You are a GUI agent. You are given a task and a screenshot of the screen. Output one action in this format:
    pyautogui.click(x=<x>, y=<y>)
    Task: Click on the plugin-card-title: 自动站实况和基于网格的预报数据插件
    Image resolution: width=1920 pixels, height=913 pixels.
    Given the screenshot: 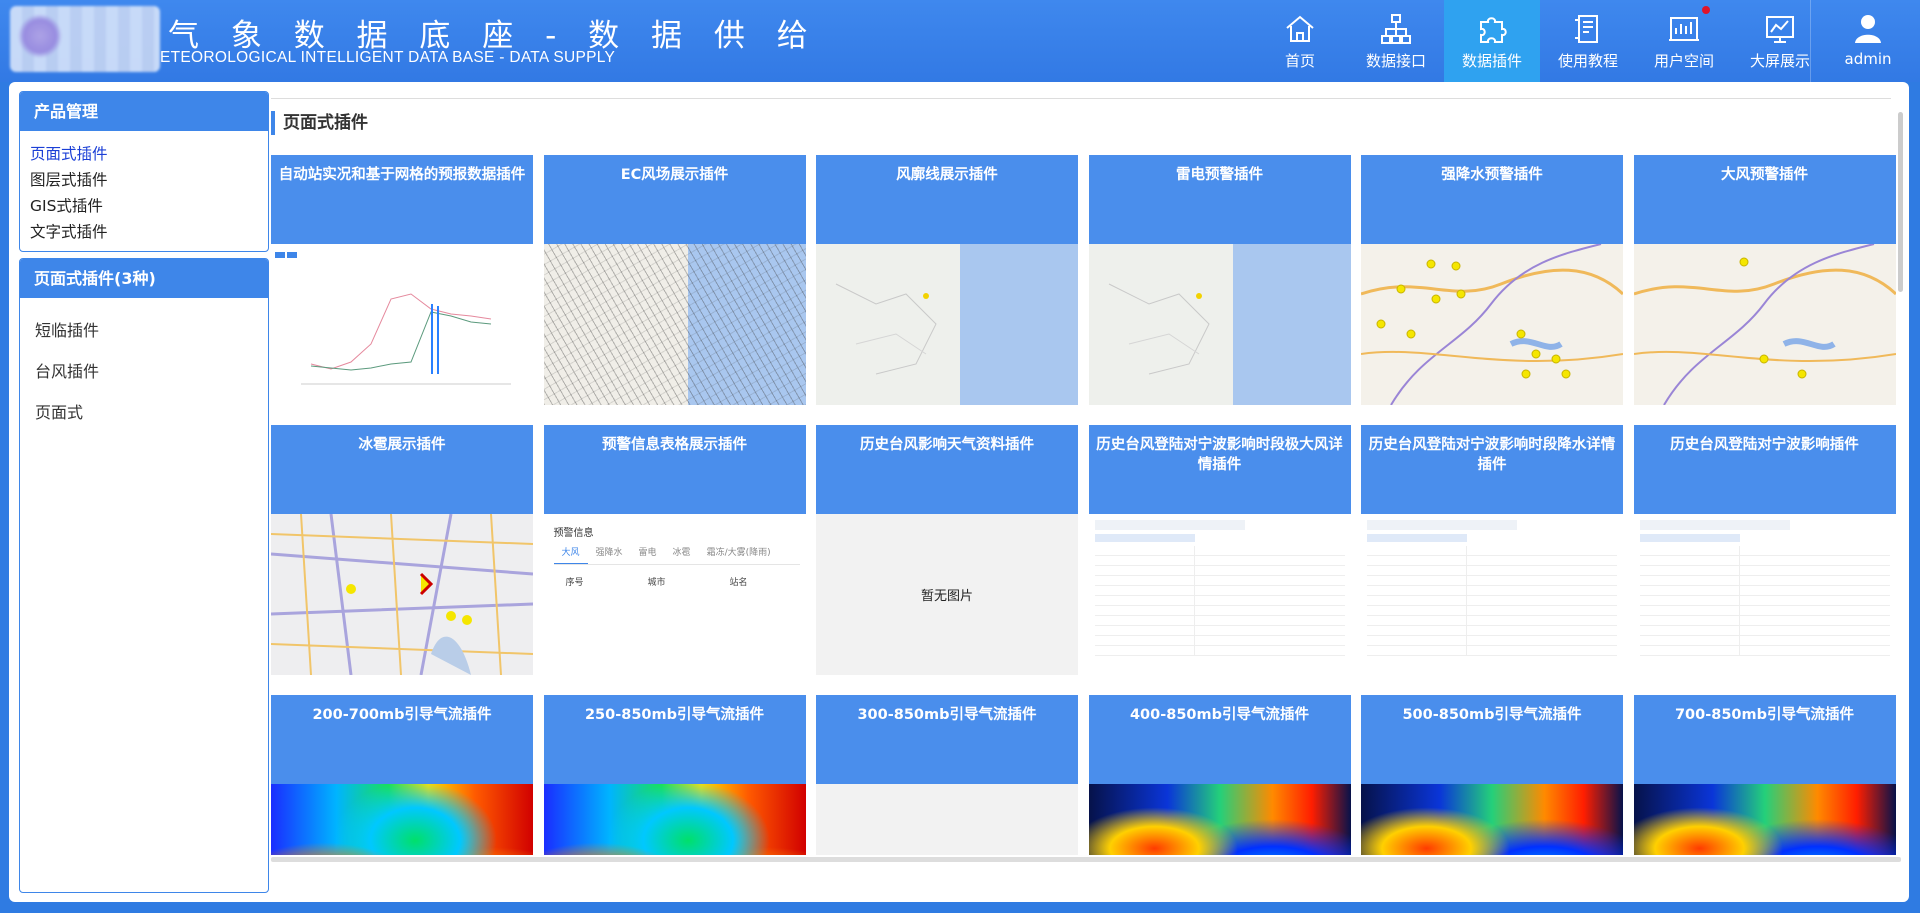 What is the action you would take?
    pyautogui.click(x=402, y=199)
    